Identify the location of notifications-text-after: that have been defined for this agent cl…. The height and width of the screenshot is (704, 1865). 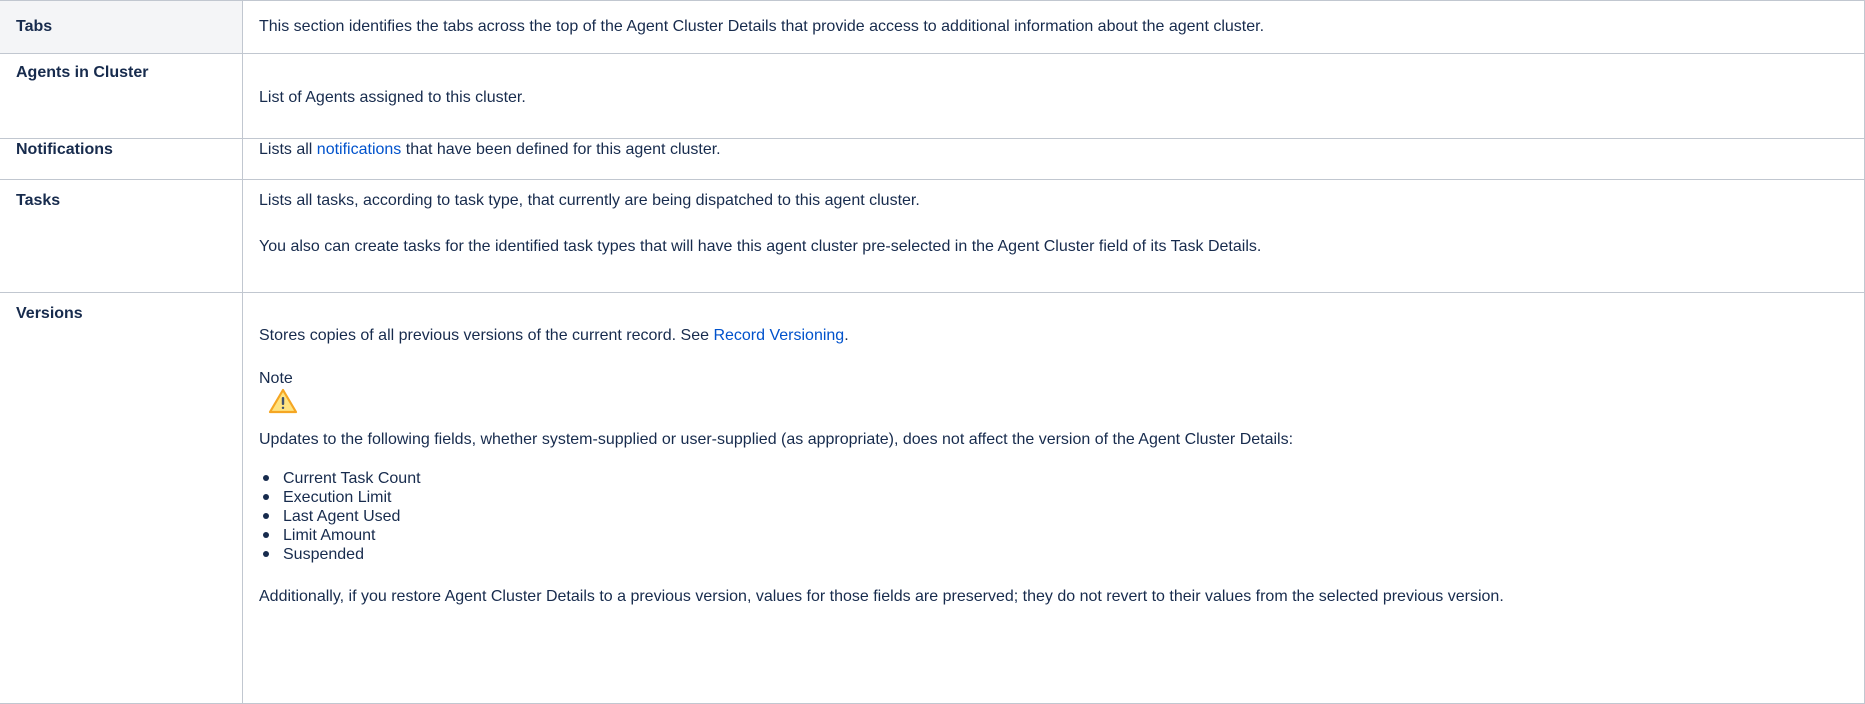
(561, 149).